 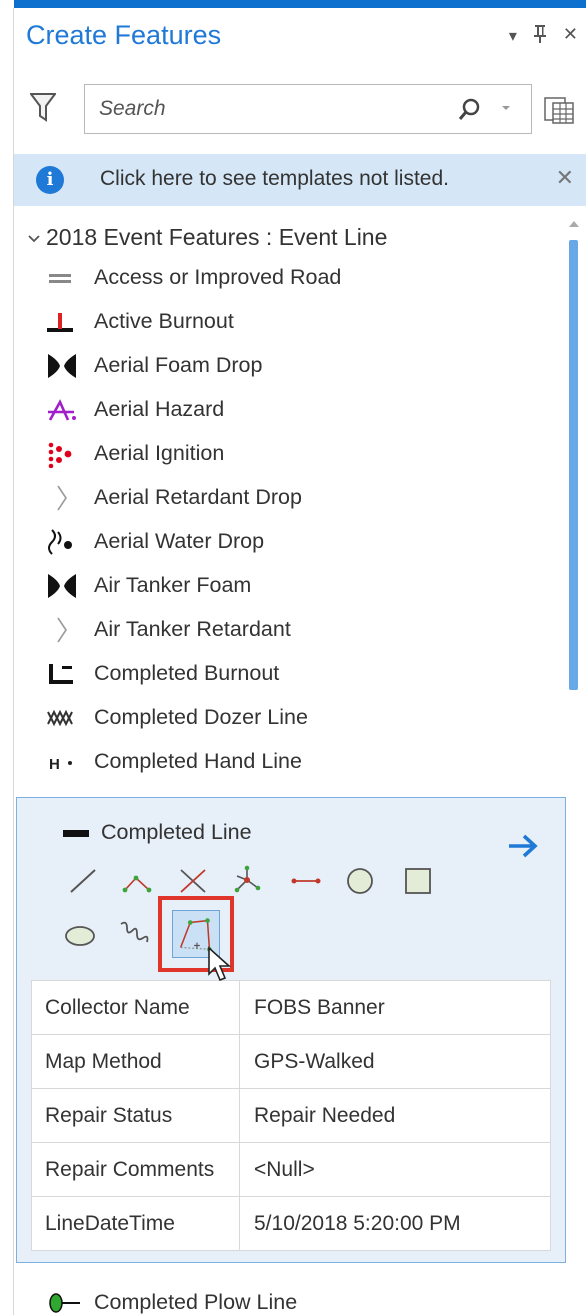 I want to click on template-group-header: 2018 Event Features : Event Line, so click(x=207, y=237).